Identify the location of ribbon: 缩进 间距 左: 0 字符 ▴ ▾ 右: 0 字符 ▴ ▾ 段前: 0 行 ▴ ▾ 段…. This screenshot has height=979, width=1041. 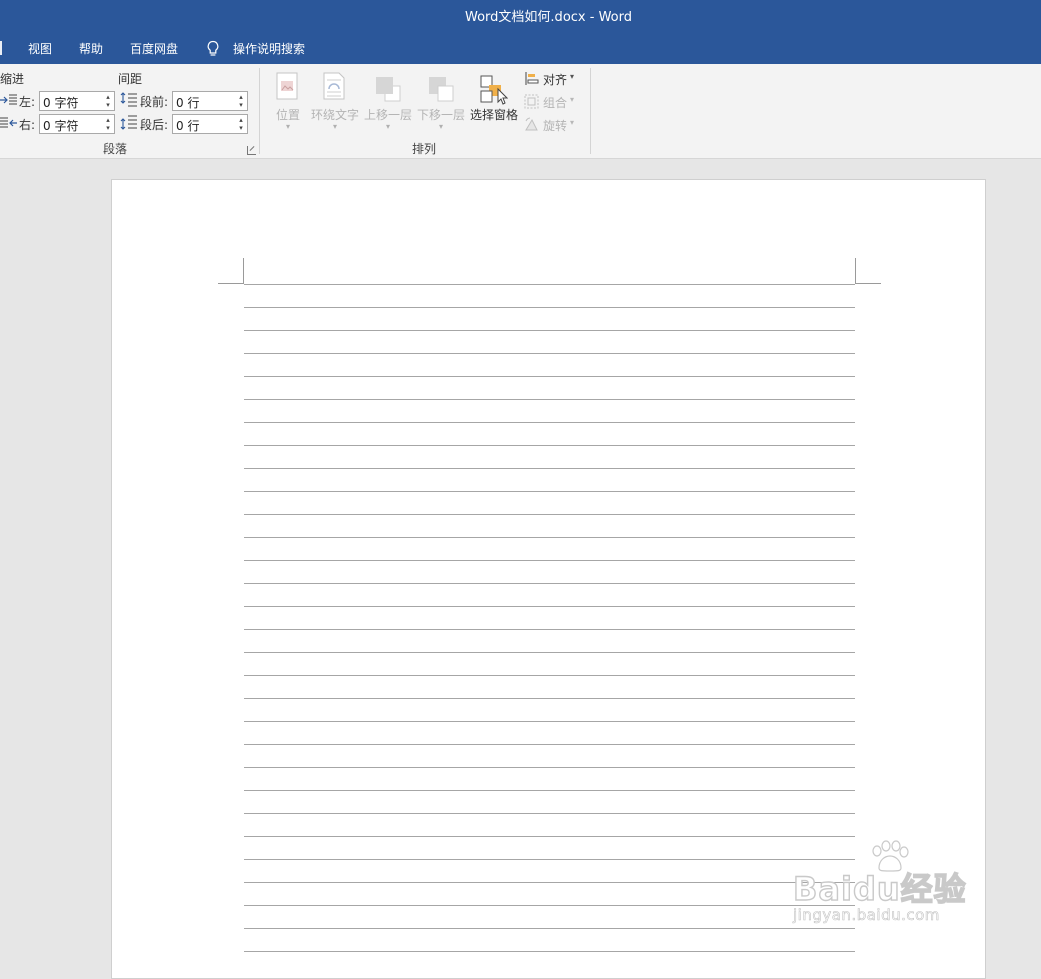
(520, 111).